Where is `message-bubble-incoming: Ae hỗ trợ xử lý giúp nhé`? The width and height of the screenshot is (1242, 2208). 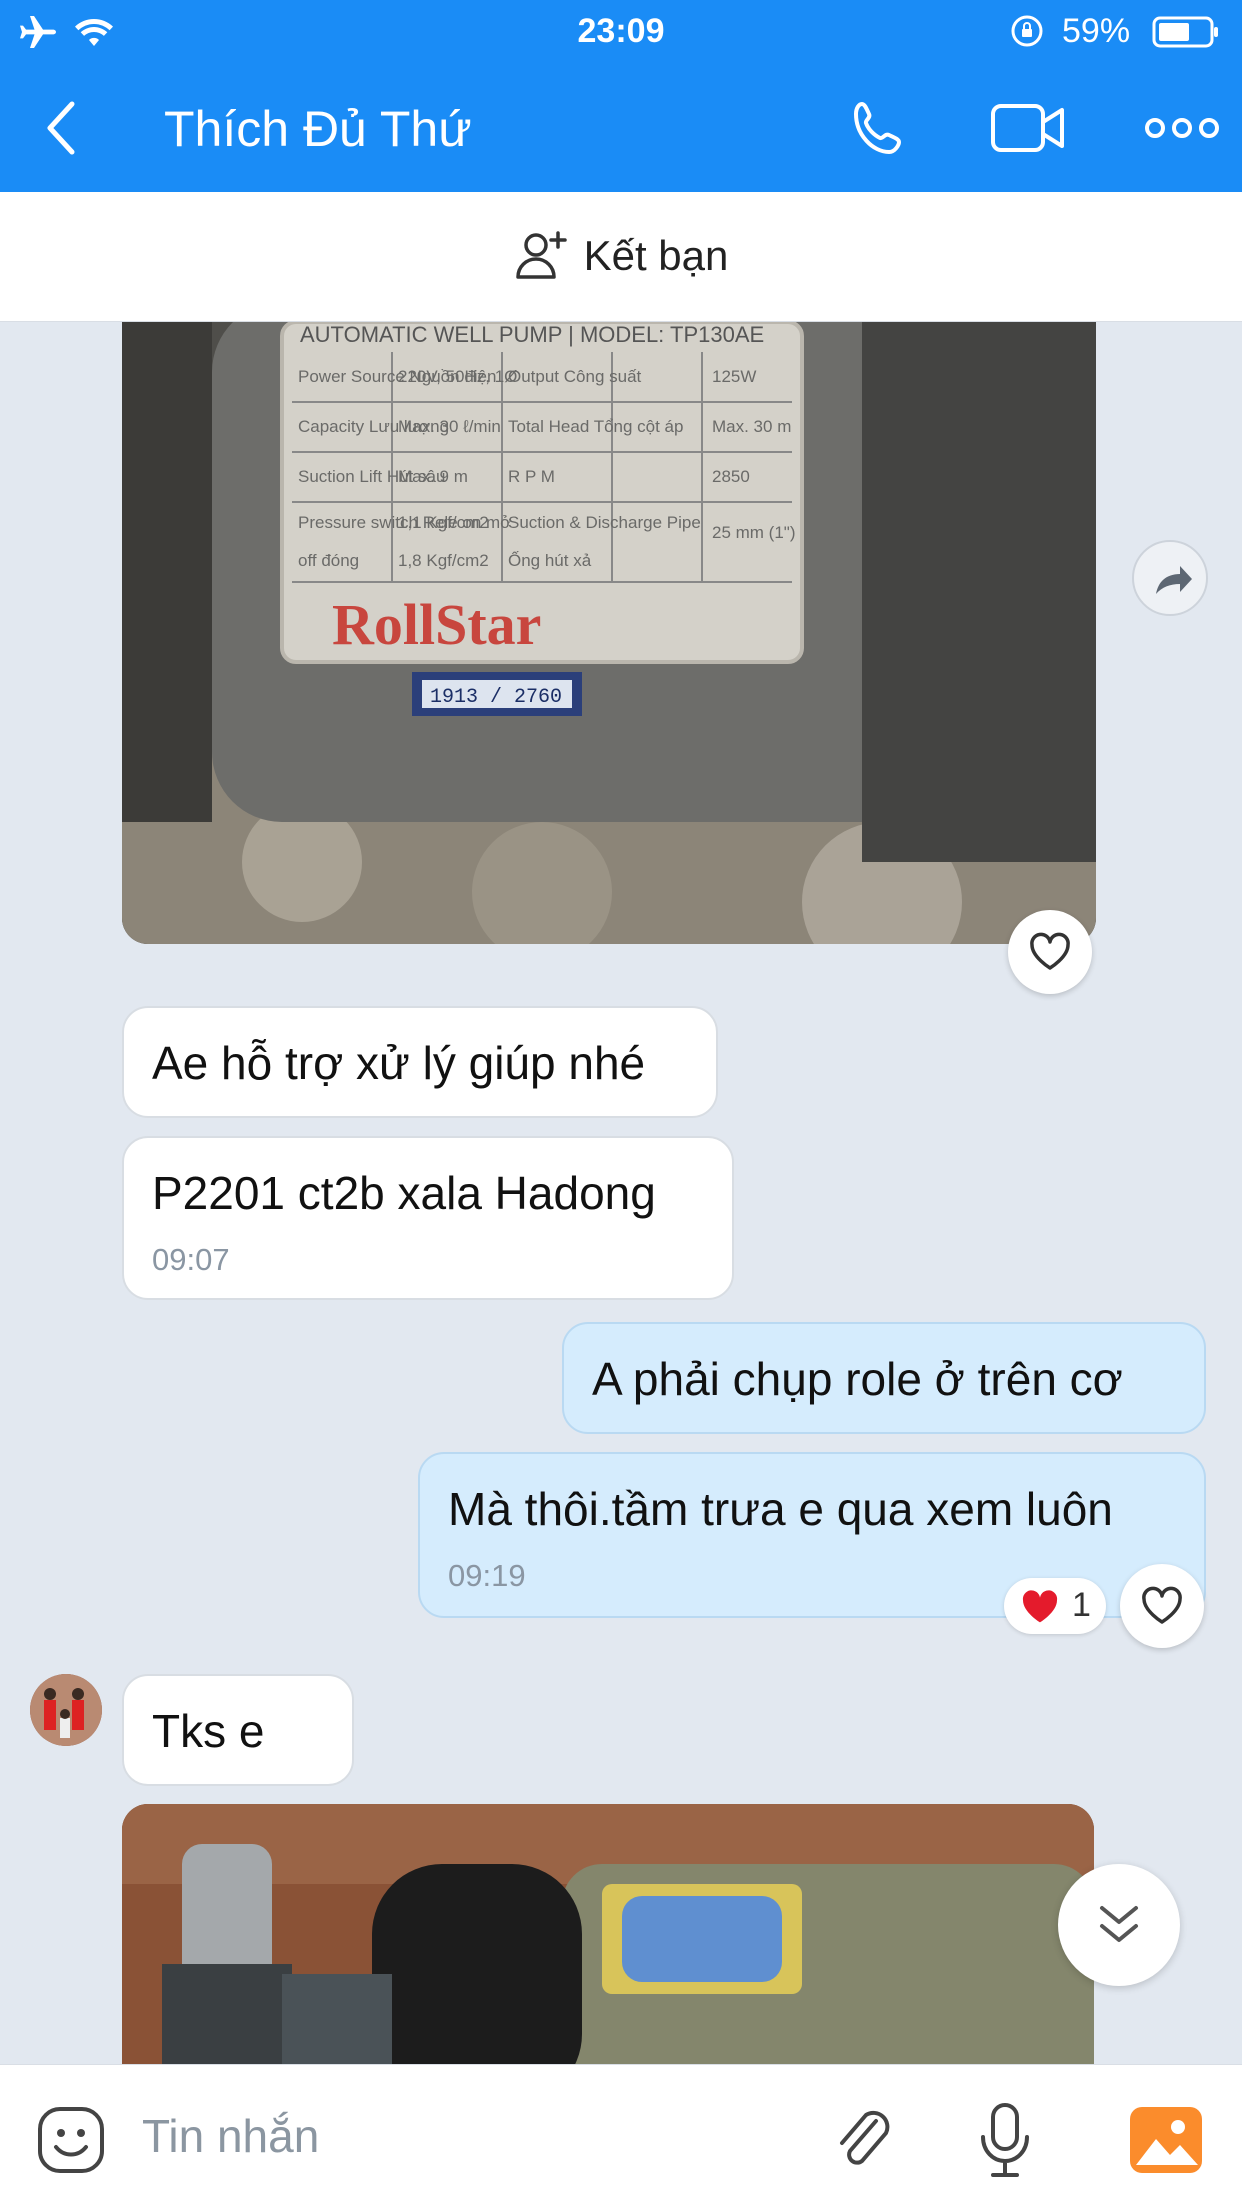
message-bubble-incoming: Ae hỗ trợ xử lý giúp nhé is located at coordinates (420, 1062).